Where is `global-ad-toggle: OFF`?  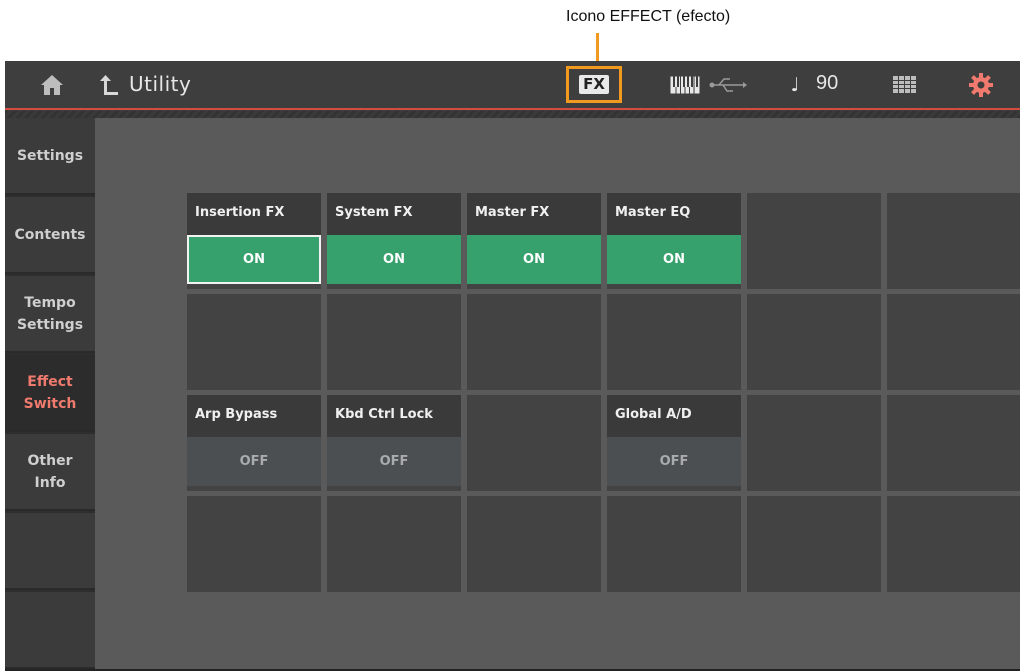
global-ad-toggle: OFF is located at coordinates (674, 461).